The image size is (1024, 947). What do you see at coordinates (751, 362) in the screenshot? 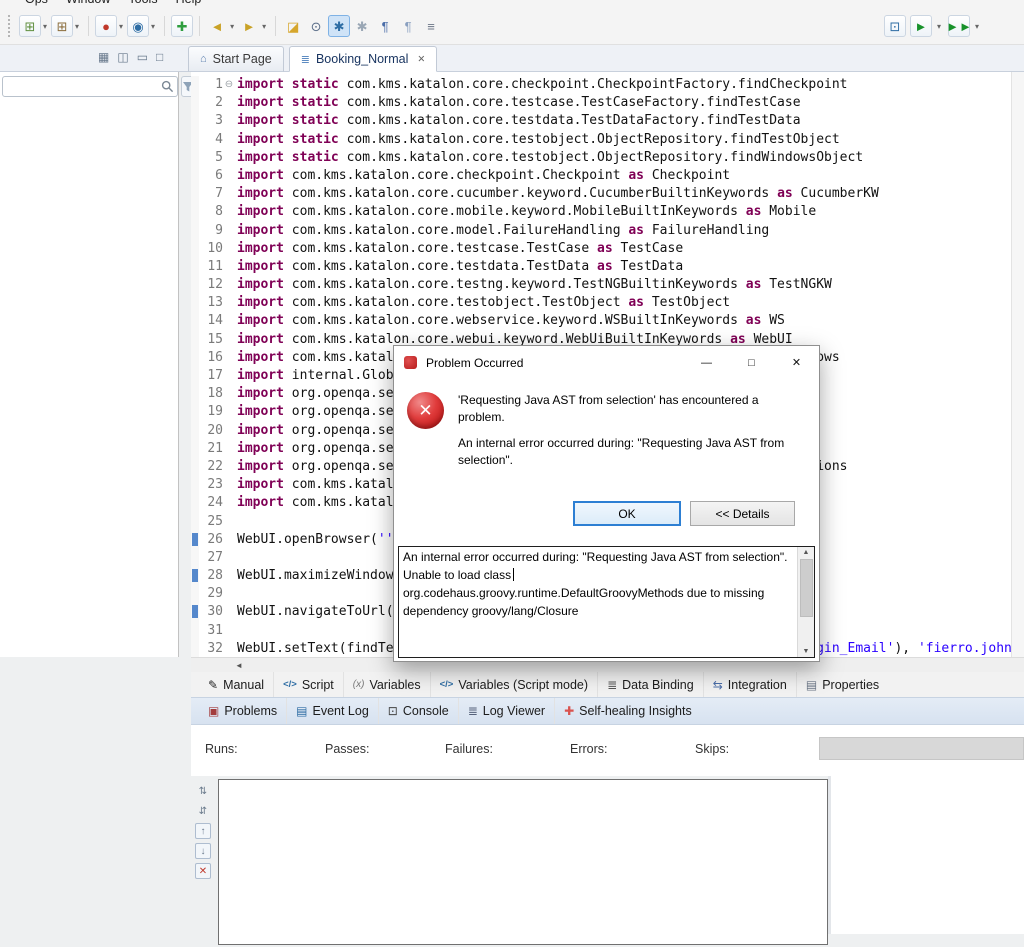
I see `maximize-icon: □` at bounding box center [751, 362].